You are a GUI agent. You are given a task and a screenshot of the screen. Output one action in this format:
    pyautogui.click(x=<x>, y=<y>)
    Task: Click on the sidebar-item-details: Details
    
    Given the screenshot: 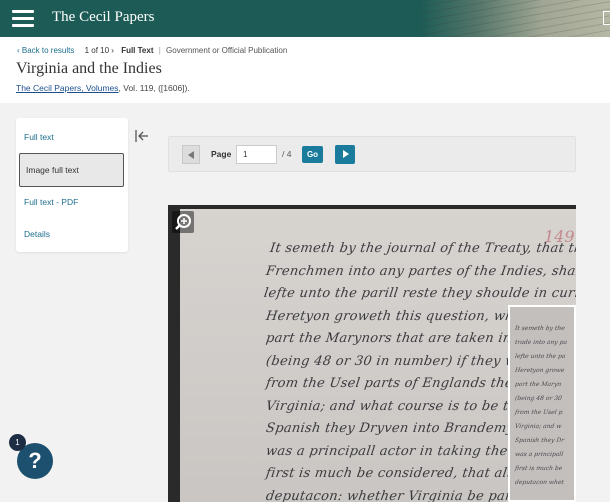 What is the action you would take?
    pyautogui.click(x=37, y=234)
    